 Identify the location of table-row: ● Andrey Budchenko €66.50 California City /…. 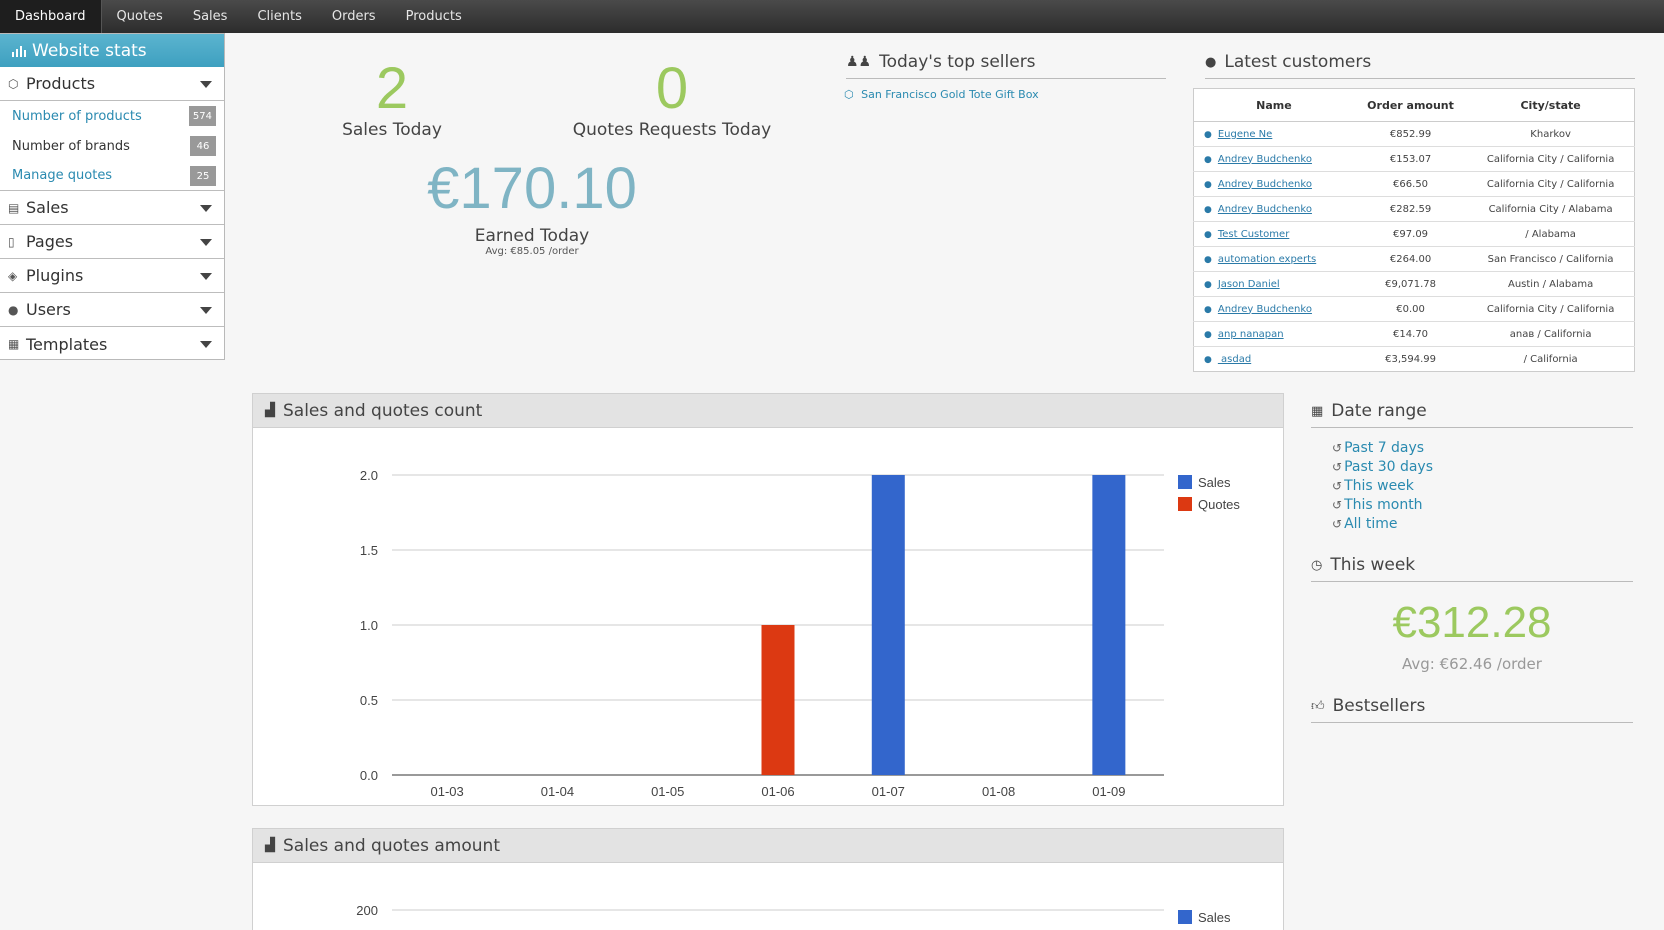
(1414, 184).